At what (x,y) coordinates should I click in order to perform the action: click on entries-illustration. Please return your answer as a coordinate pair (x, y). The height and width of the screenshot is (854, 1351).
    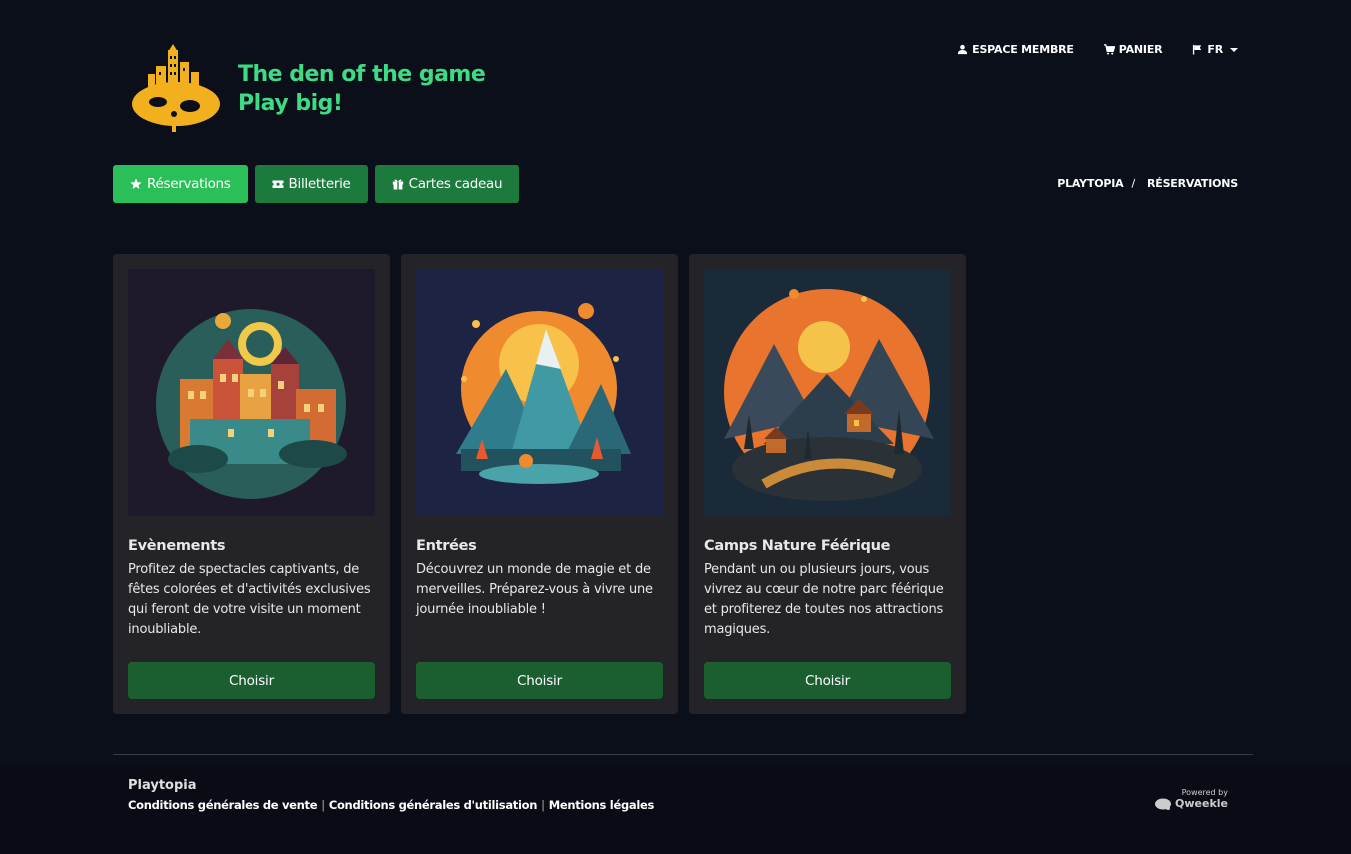
    Looking at the image, I should click on (539, 392).